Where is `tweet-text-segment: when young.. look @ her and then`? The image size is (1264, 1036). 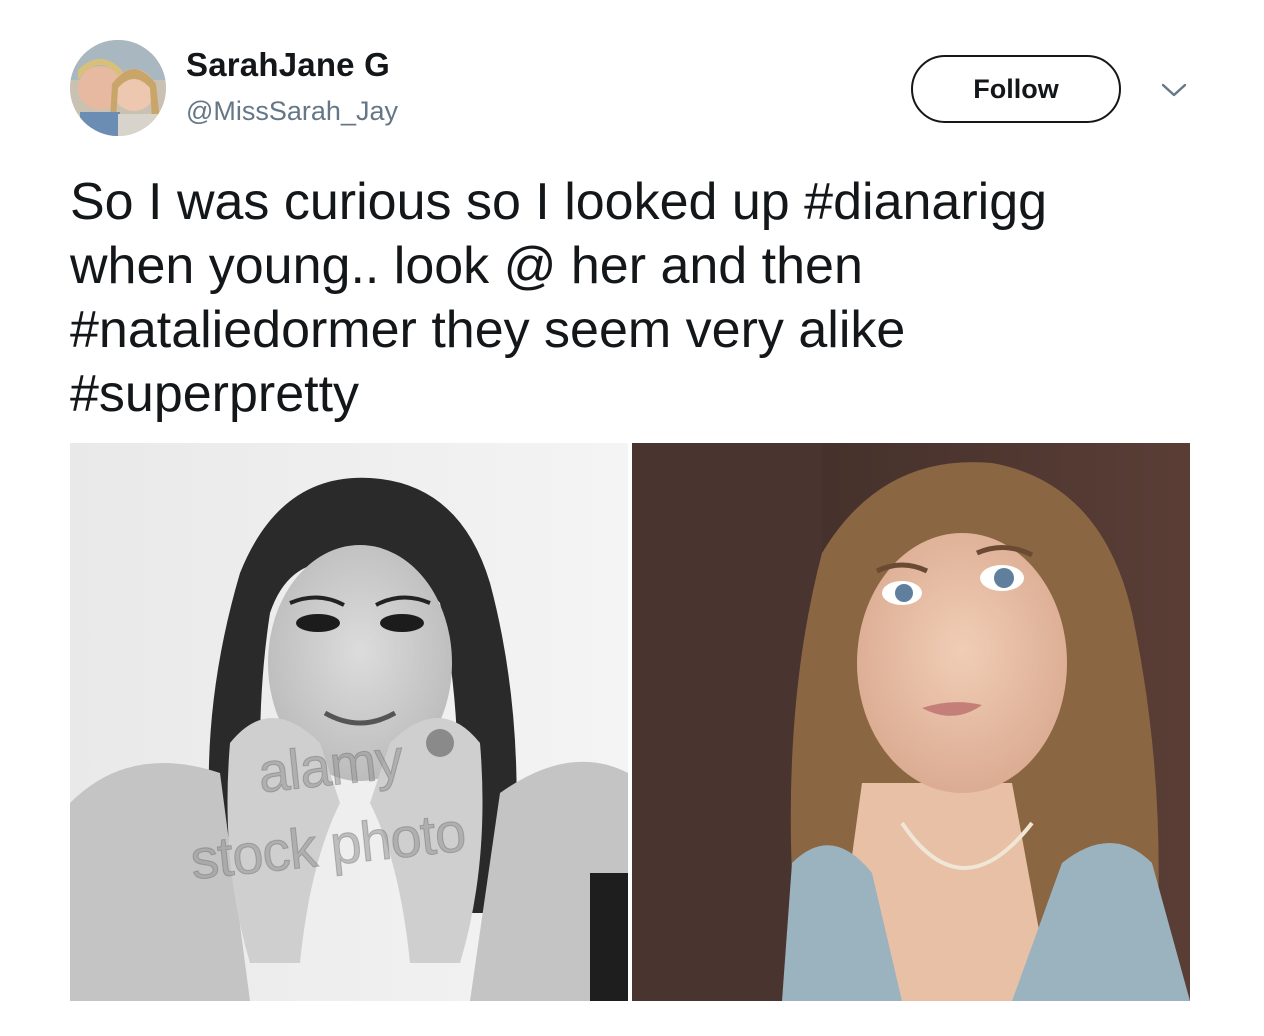 tweet-text-segment: when young.. look @ her and then is located at coordinates (466, 266).